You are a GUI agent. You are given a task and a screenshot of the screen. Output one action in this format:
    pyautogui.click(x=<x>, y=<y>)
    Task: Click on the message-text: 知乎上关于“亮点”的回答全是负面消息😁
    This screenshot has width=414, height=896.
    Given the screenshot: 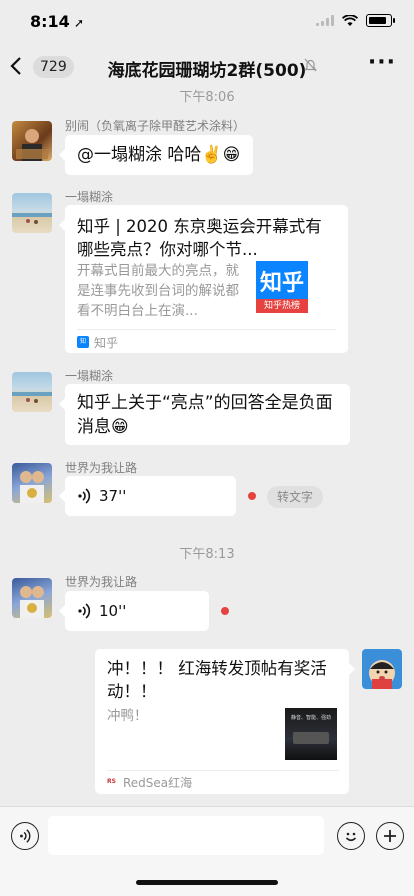 What is the action you would take?
    pyautogui.click(x=205, y=415)
    